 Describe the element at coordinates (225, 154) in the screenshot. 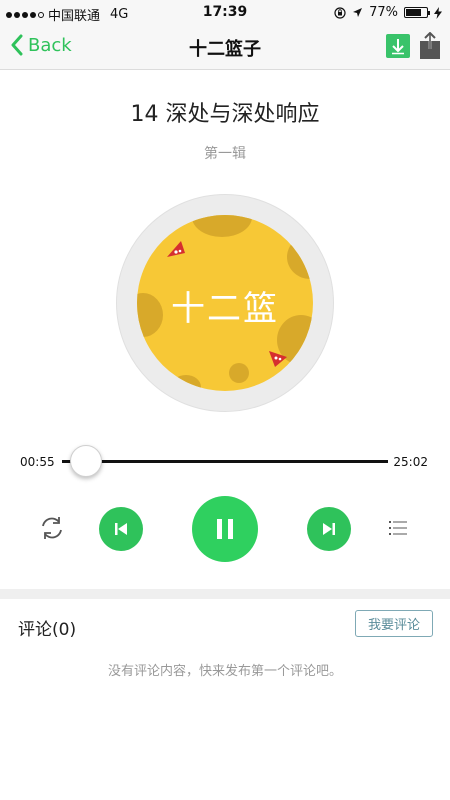

I see `album-name: 第一辑` at that location.